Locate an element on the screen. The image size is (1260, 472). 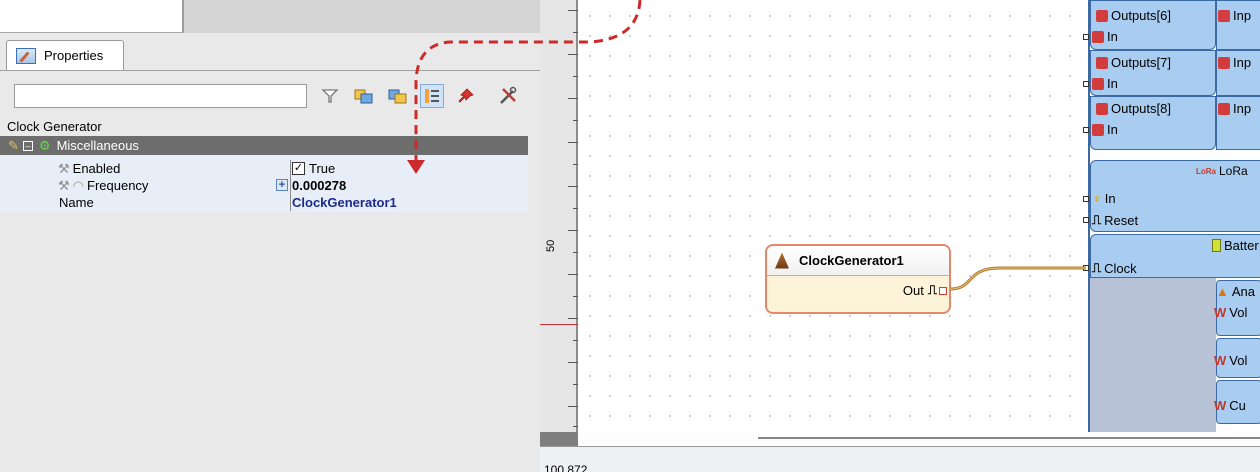
filter-icon is located at coordinates (330, 96).